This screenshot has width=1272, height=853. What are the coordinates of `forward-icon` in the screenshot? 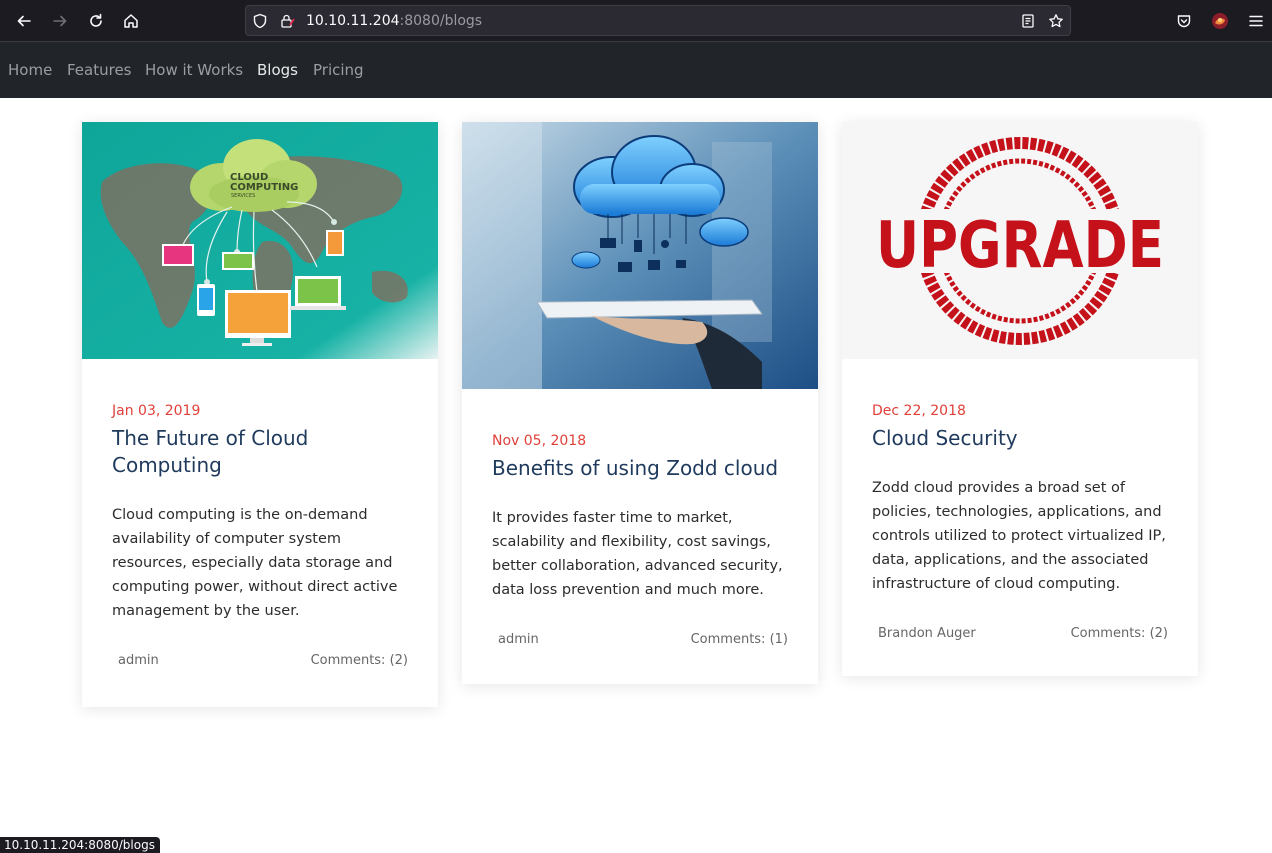 It's located at (60, 21).